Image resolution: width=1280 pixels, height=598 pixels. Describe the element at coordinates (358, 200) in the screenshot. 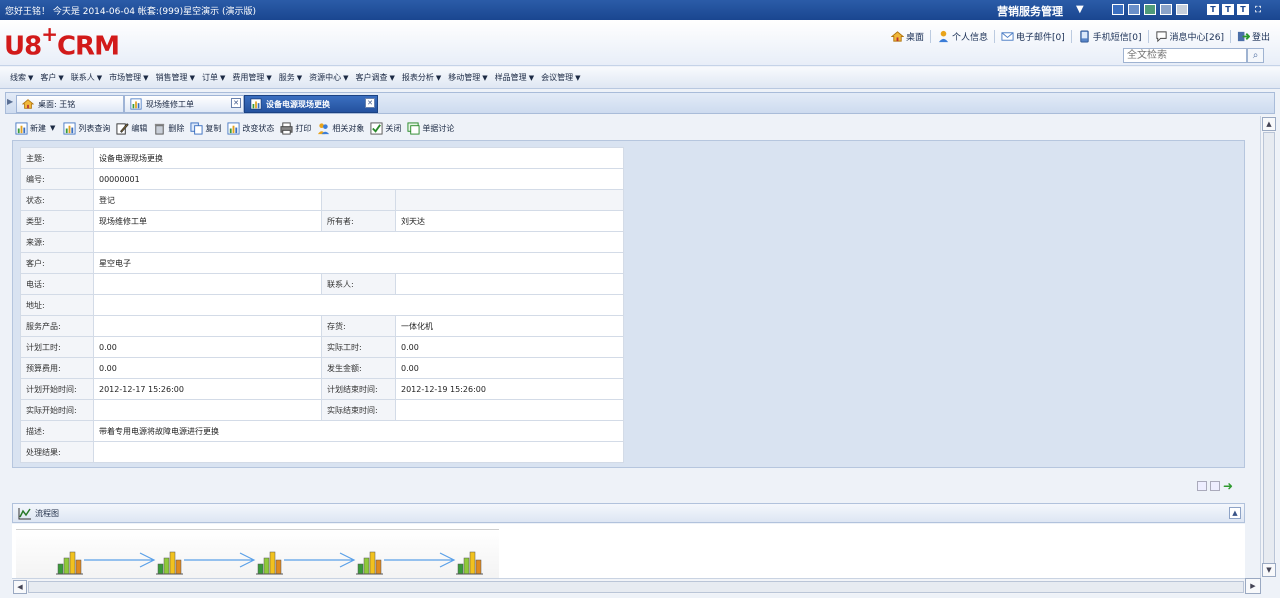

I see `empty-label` at that location.